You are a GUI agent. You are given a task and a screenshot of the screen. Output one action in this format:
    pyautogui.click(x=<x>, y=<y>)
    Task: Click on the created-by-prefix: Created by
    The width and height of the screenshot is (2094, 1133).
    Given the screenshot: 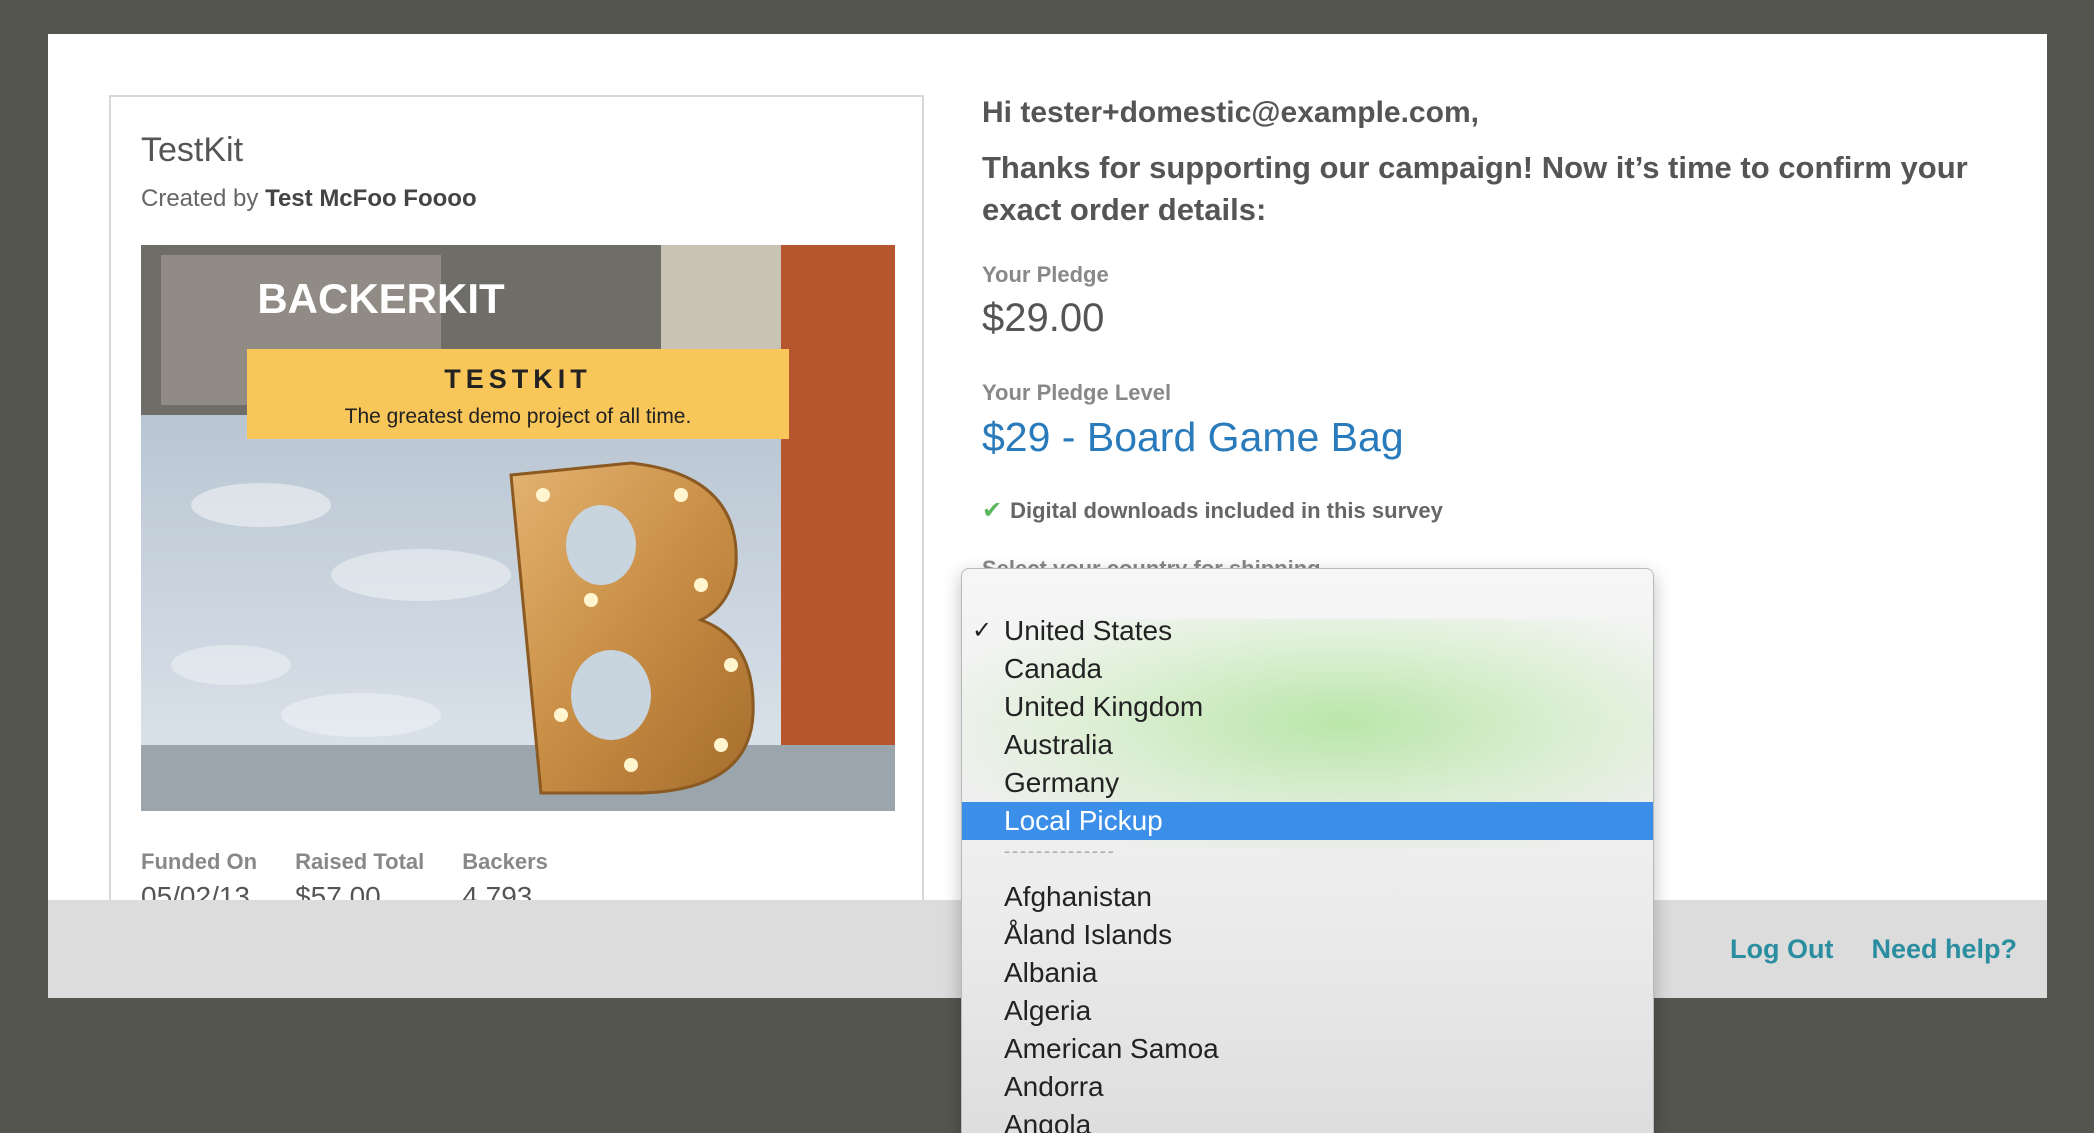 What is the action you would take?
    pyautogui.click(x=200, y=198)
    